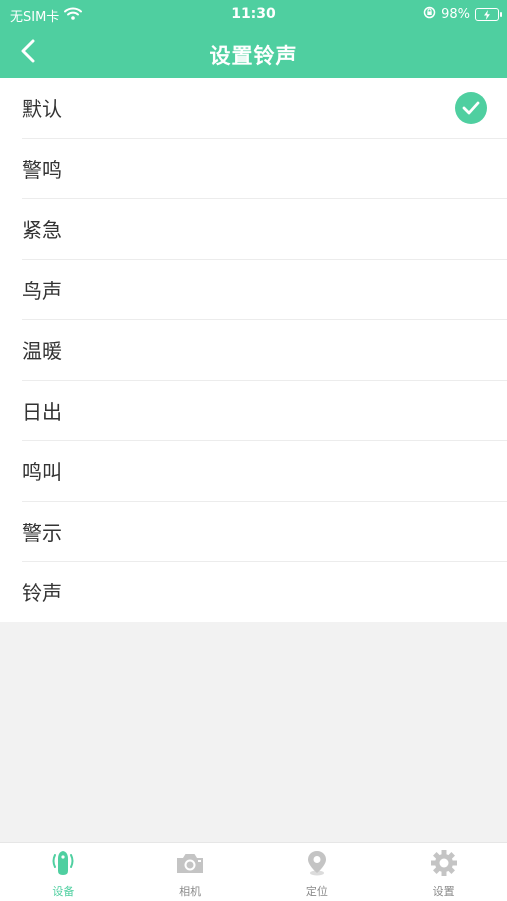  Describe the element at coordinates (253, 56) in the screenshot. I see `page-title: 设置铃声` at that location.